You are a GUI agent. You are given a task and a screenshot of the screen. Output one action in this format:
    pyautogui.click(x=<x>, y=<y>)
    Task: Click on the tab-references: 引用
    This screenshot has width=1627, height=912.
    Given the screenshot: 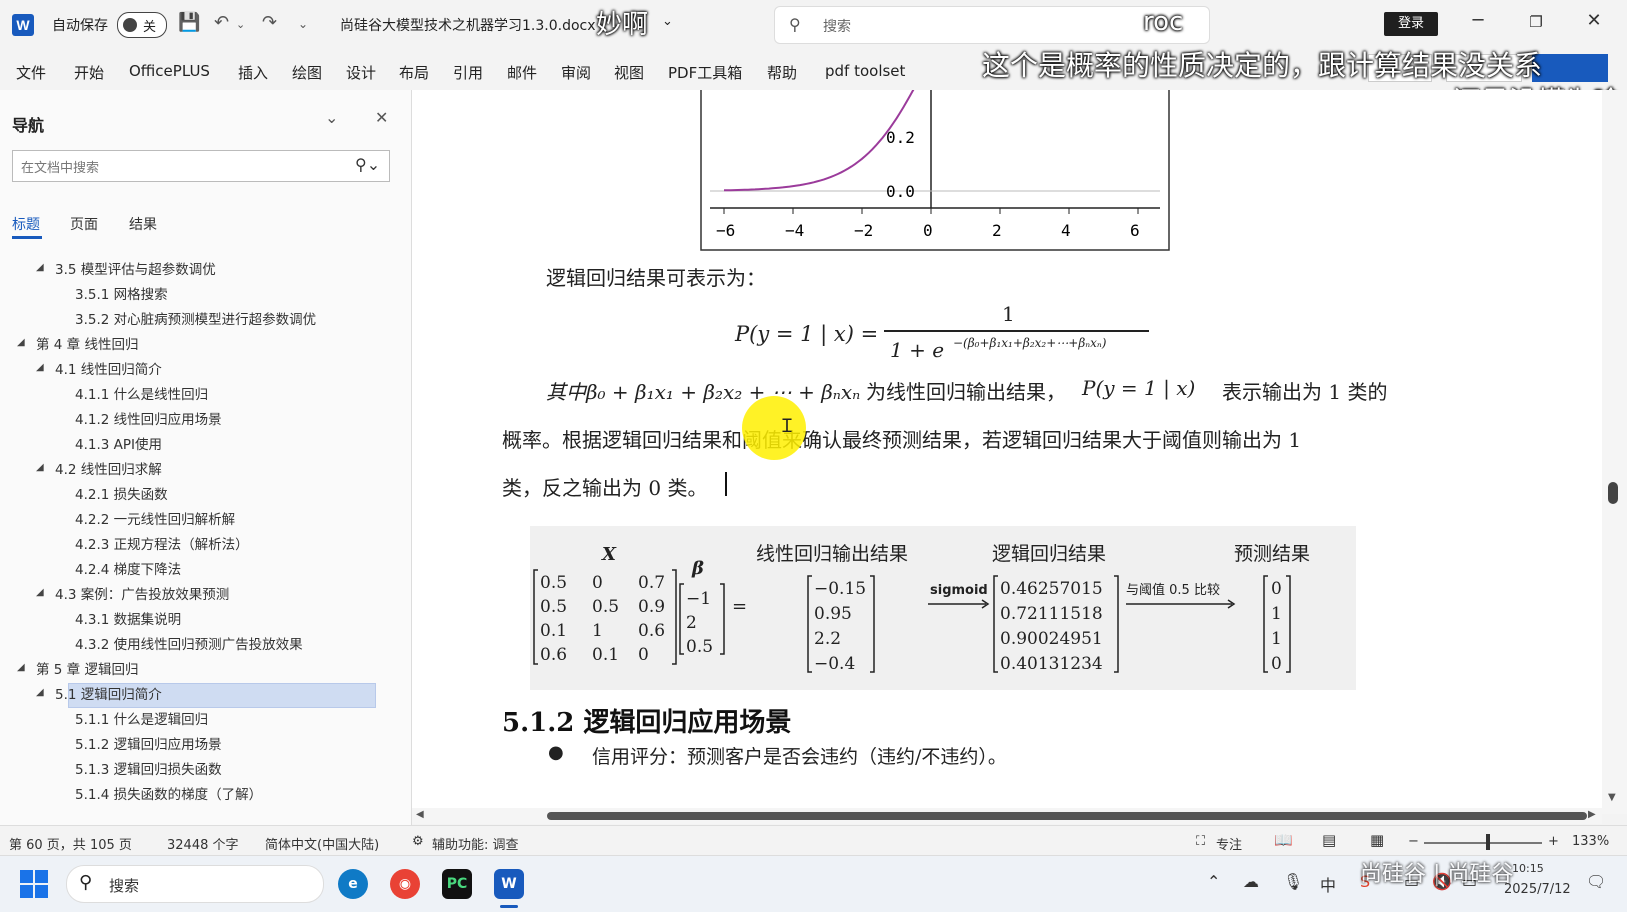 What is the action you would take?
    pyautogui.click(x=468, y=72)
    